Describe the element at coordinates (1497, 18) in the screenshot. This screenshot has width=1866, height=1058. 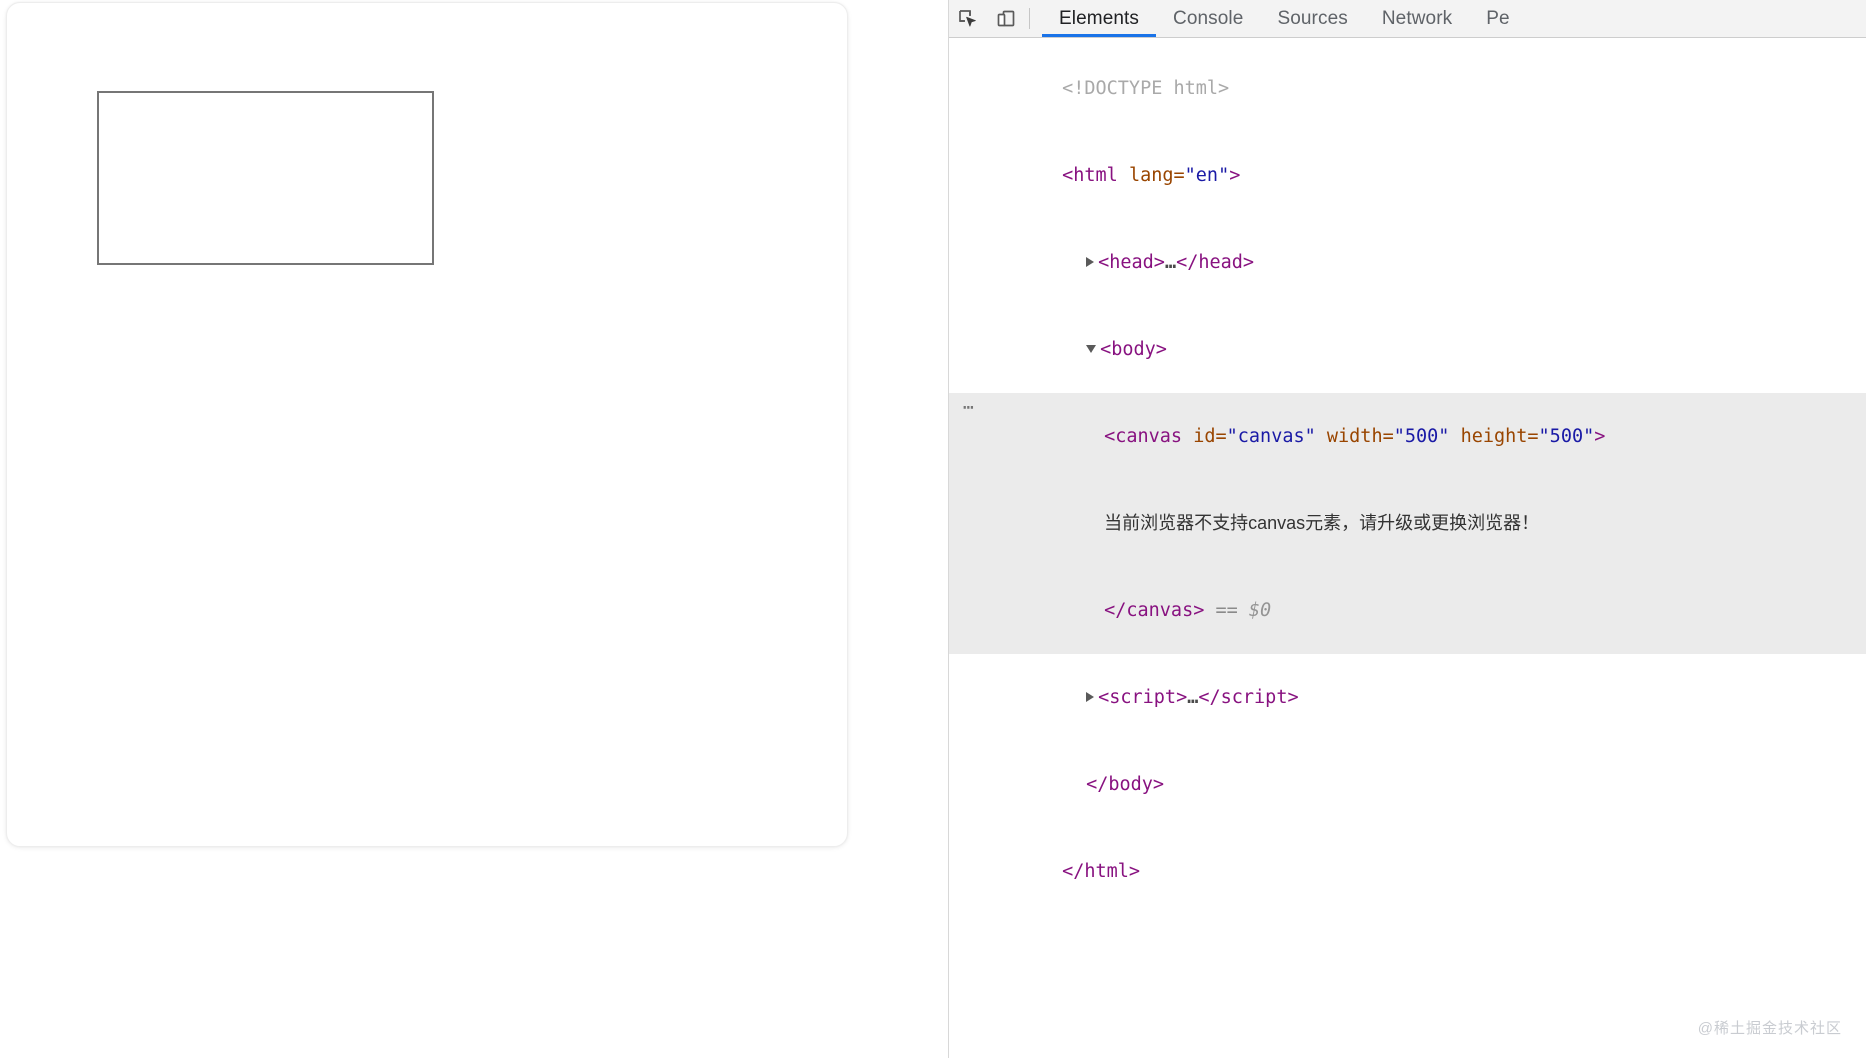
I see `tab-performance: Pe` at that location.